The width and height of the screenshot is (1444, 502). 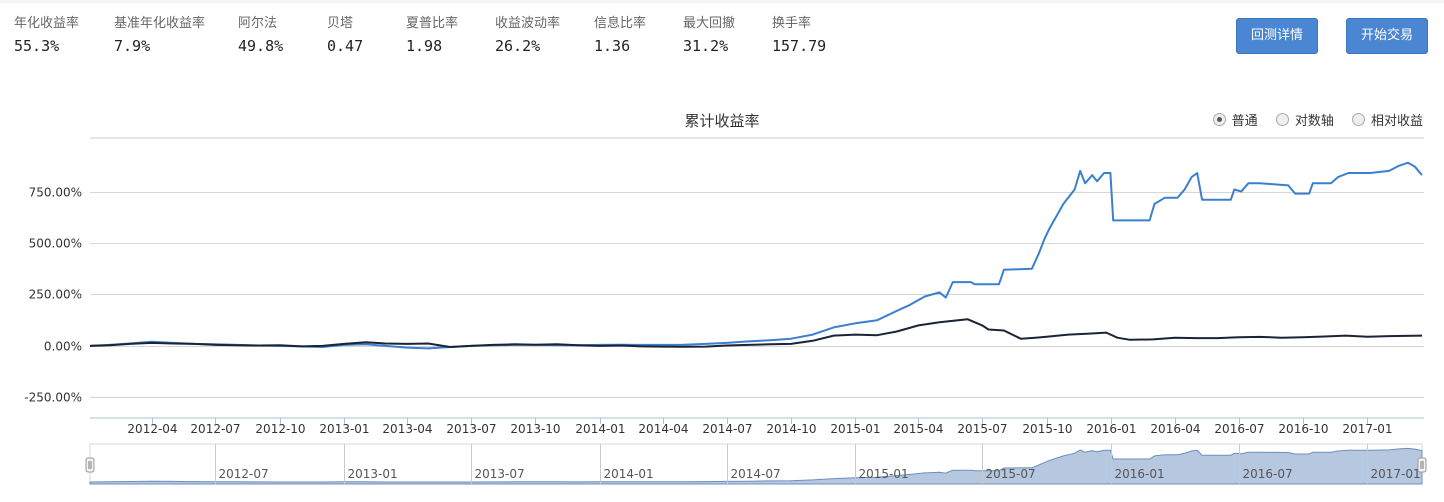 What do you see at coordinates (855, 429) in the screenshot?
I see `x-tick-label: 2015-01` at bounding box center [855, 429].